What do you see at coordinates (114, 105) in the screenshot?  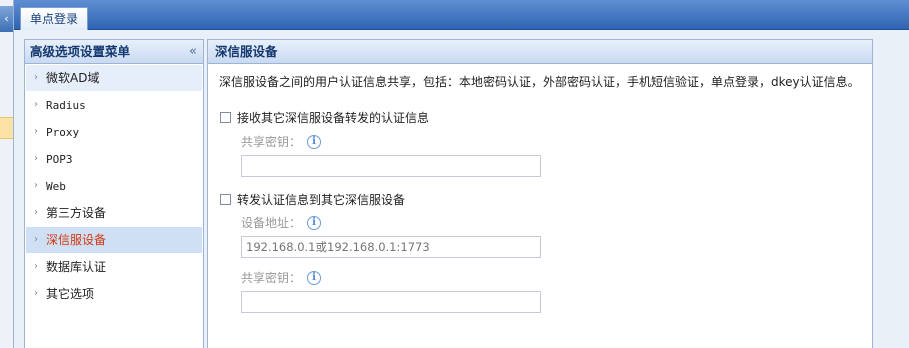 I see `sidebar-item-radius: › Radius` at bounding box center [114, 105].